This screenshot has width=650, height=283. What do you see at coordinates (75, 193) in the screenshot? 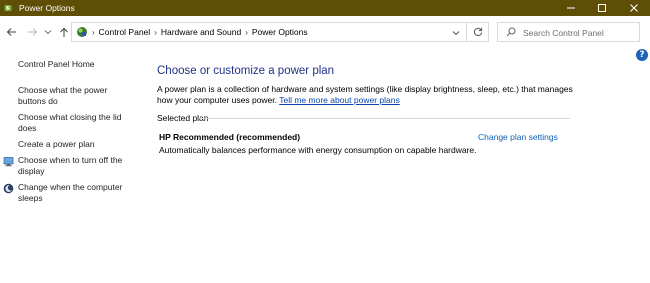
I see `sidebar-item-computer-sleeps: Change when the computer sleeps` at bounding box center [75, 193].